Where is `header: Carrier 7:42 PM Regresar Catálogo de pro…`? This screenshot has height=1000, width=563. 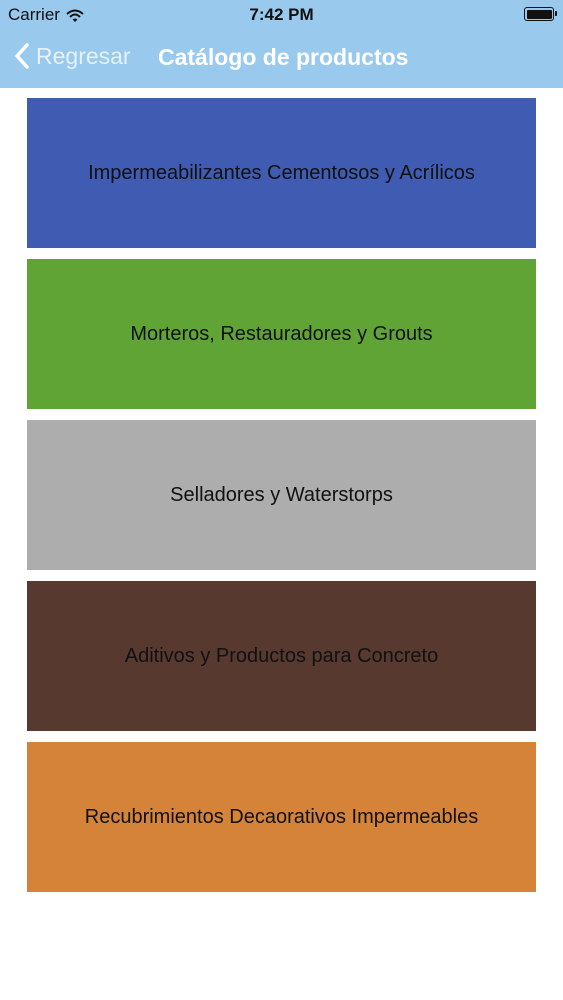
header: Carrier 7:42 PM Regresar Catálogo de pro… is located at coordinates (281, 44).